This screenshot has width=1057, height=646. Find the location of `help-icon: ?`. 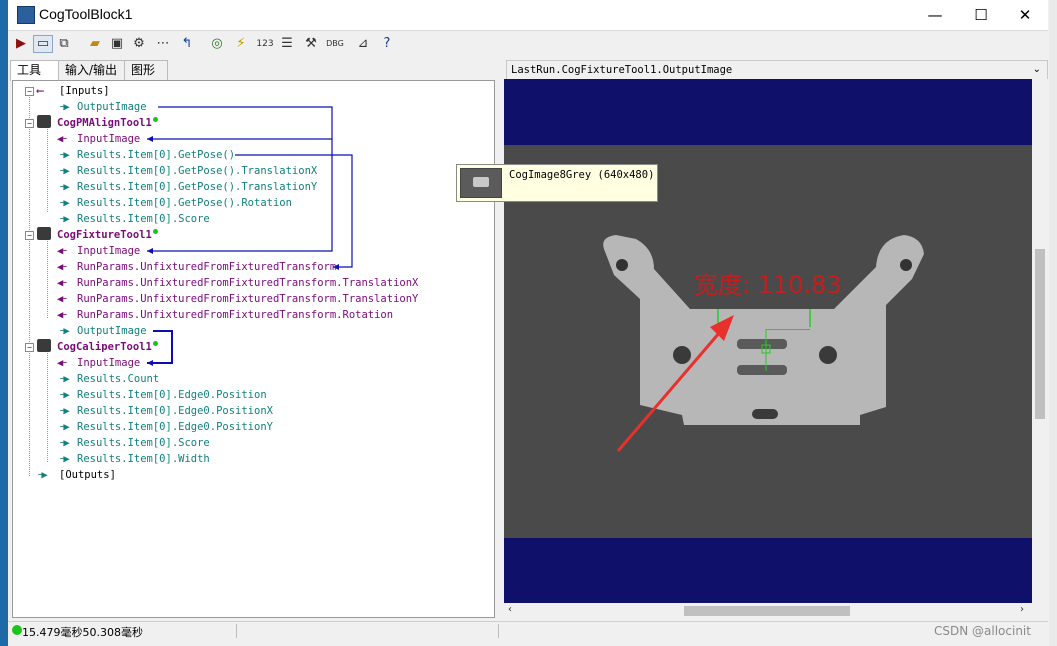

help-icon: ? is located at coordinates (387, 44).